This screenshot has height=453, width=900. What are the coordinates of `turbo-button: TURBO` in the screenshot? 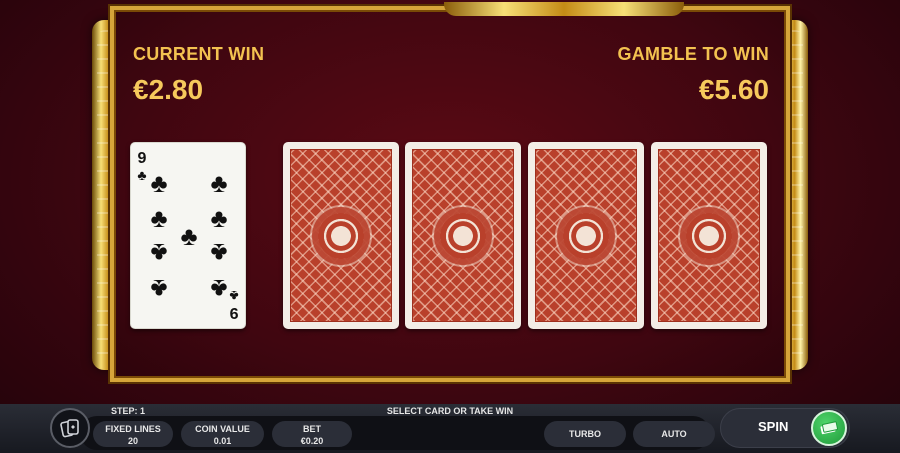 It's located at (585, 434).